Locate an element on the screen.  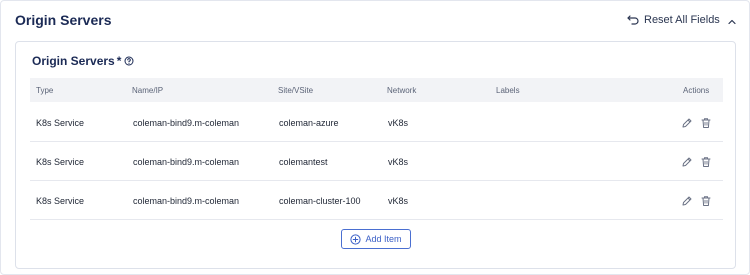
cell-site: coleman-cluster-100 is located at coordinates (320, 201).